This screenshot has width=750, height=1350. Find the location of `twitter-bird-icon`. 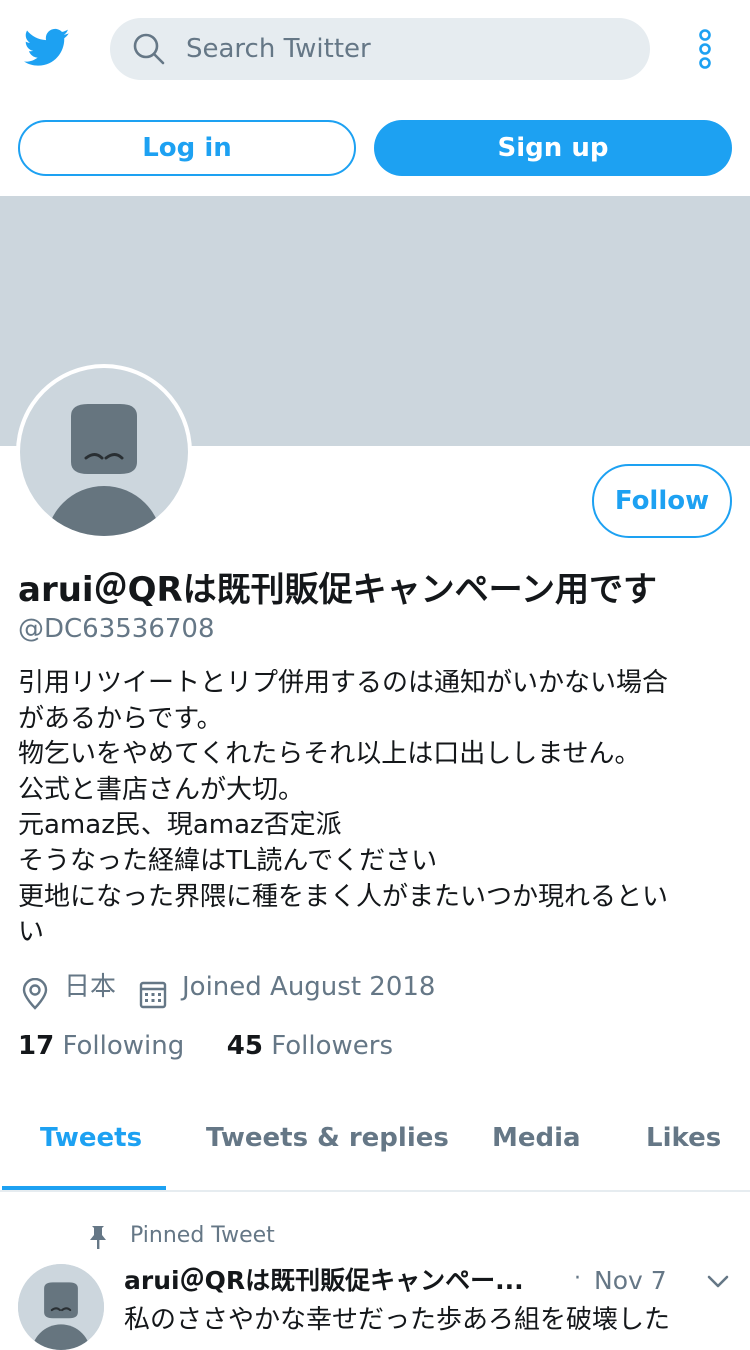

twitter-bird-icon is located at coordinates (47, 48).